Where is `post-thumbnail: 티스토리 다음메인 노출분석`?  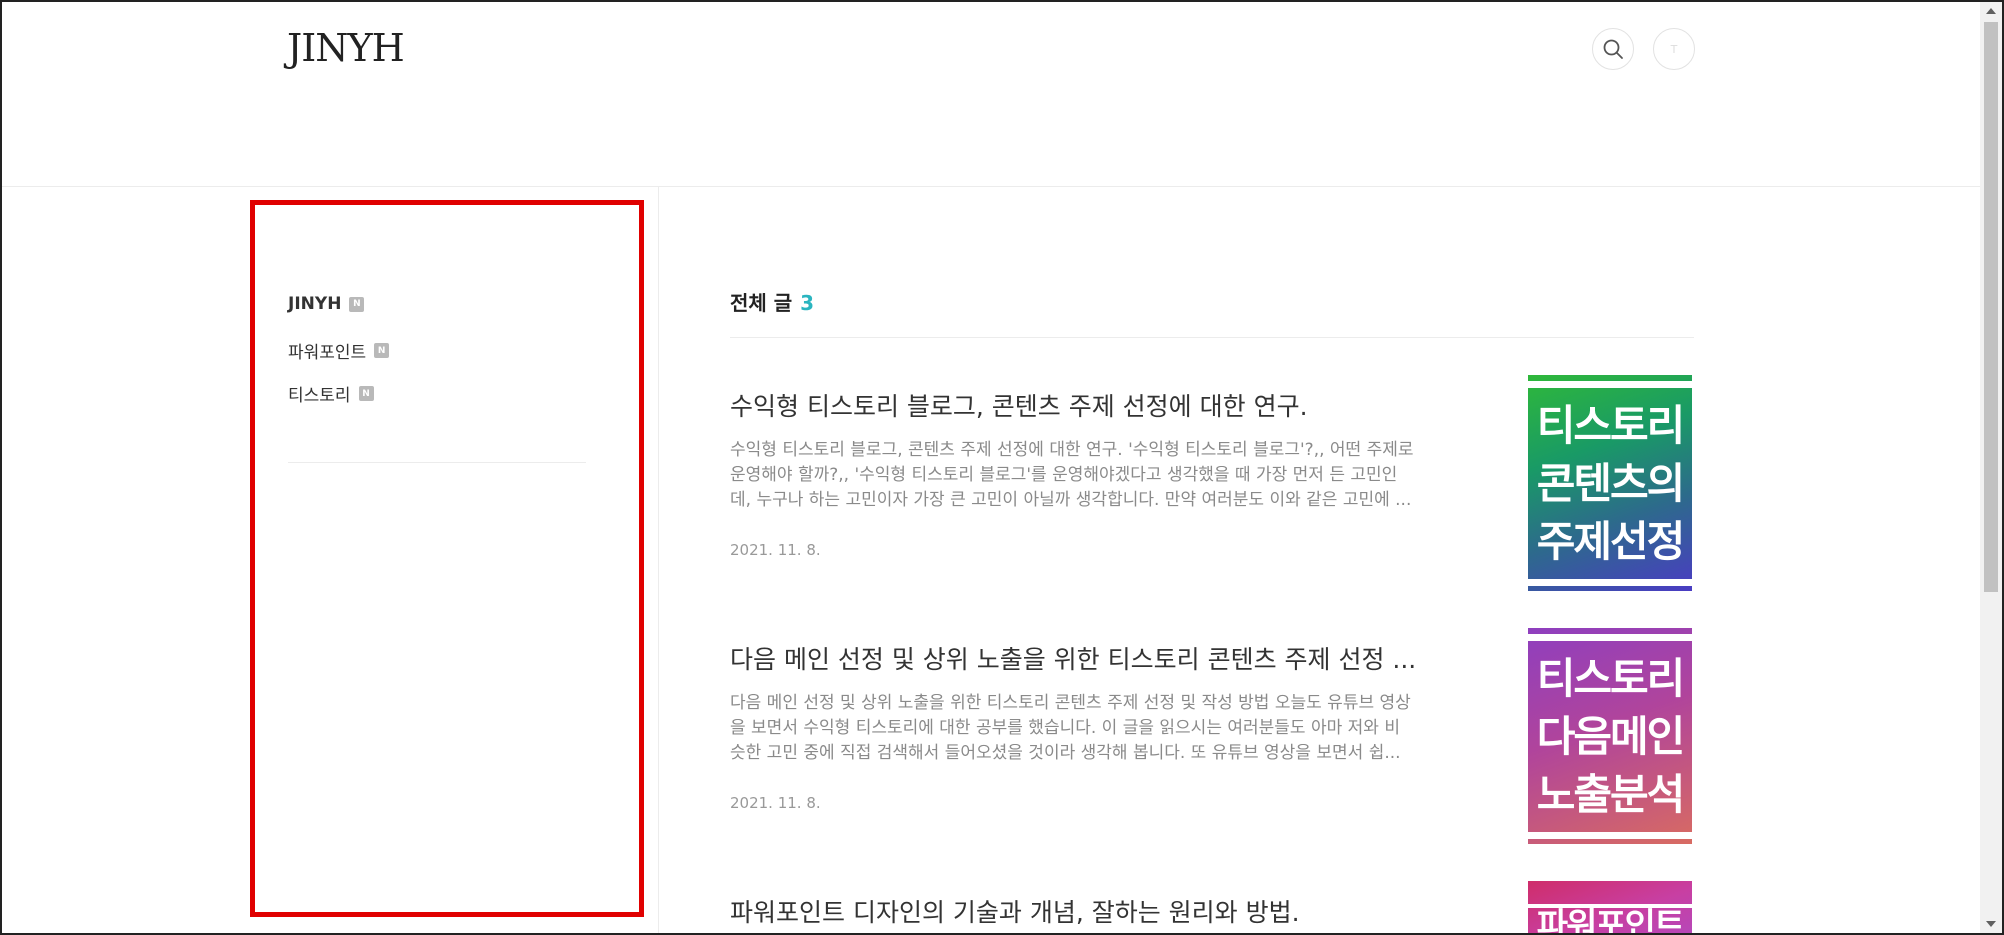 post-thumbnail: 티스토리 다음메인 노출분석 is located at coordinates (1610, 736).